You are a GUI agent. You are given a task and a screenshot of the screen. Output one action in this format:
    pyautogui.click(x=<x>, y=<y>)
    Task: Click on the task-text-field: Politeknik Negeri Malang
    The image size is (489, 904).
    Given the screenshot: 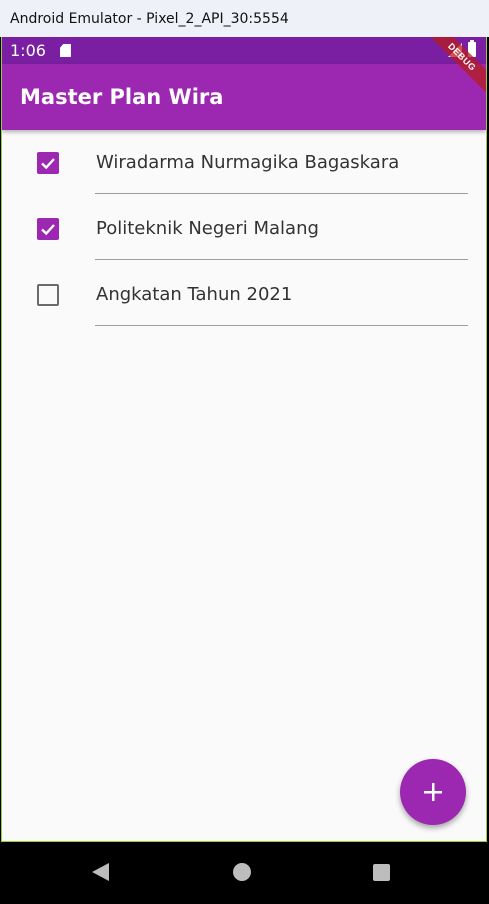 What is the action you would take?
    pyautogui.click(x=281, y=228)
    